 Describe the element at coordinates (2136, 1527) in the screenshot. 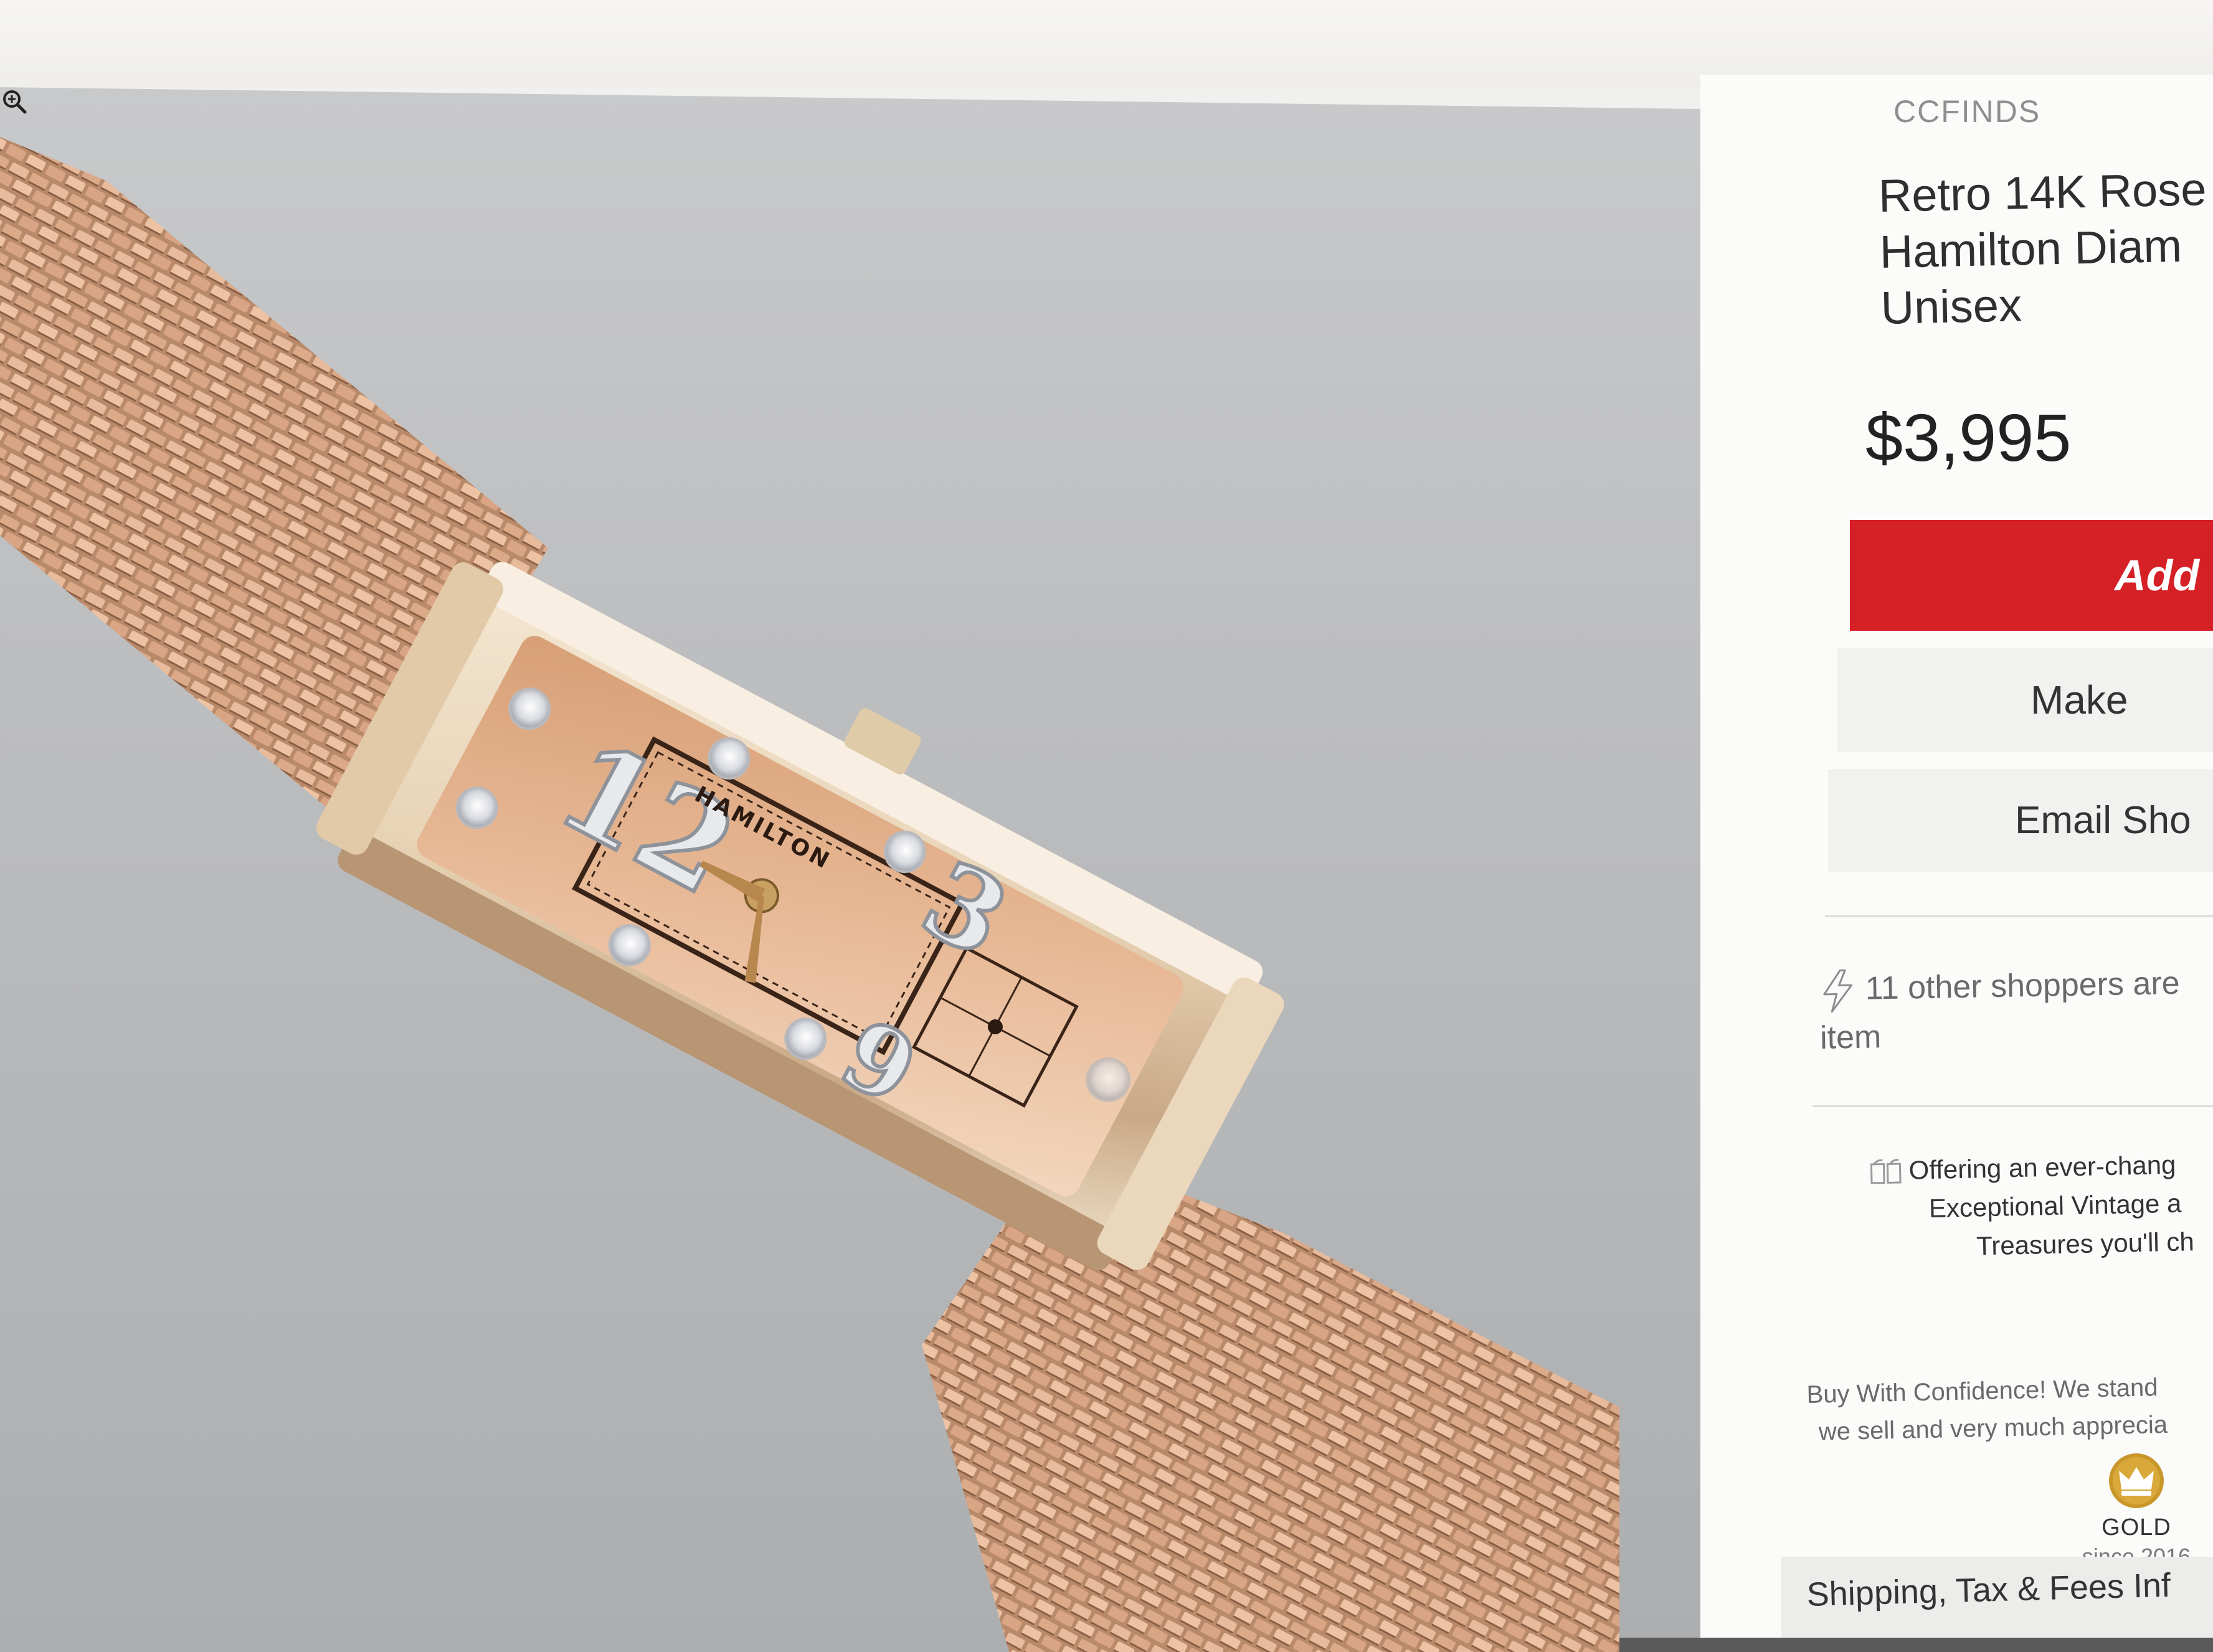

I see `badge-title: GOLD` at that location.